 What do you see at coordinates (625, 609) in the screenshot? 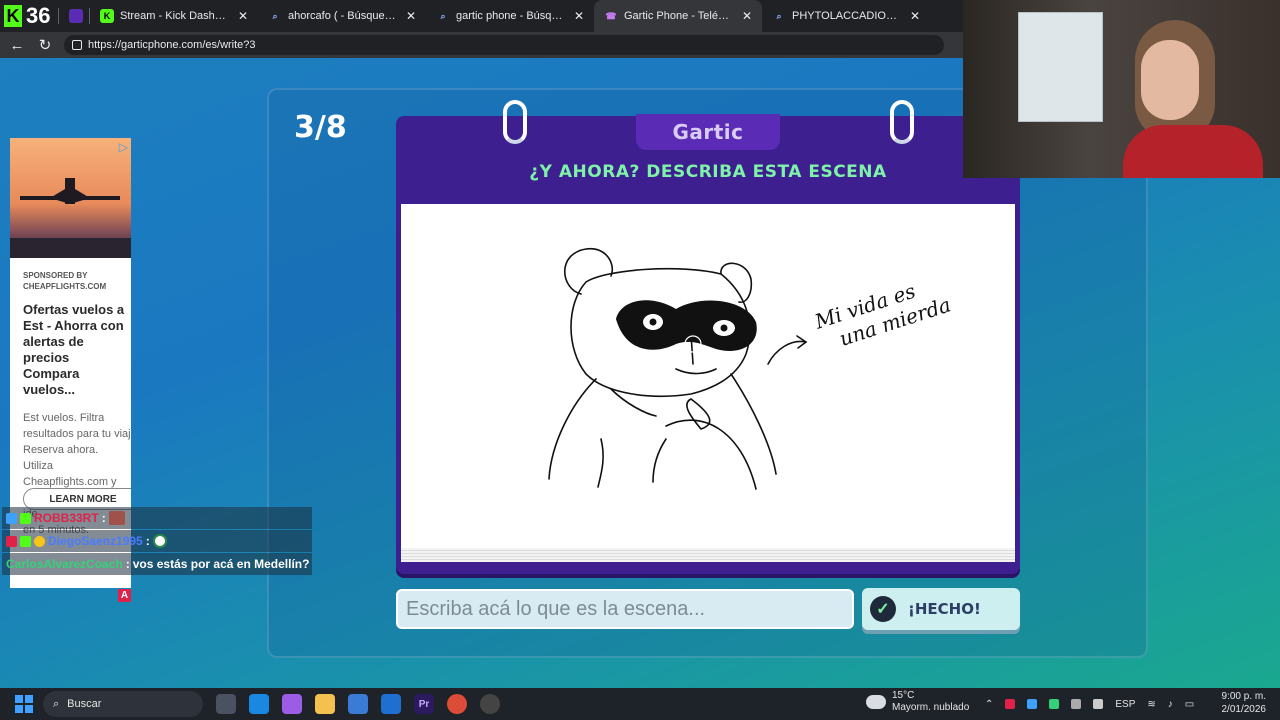
I see `scene-description-input` at bounding box center [625, 609].